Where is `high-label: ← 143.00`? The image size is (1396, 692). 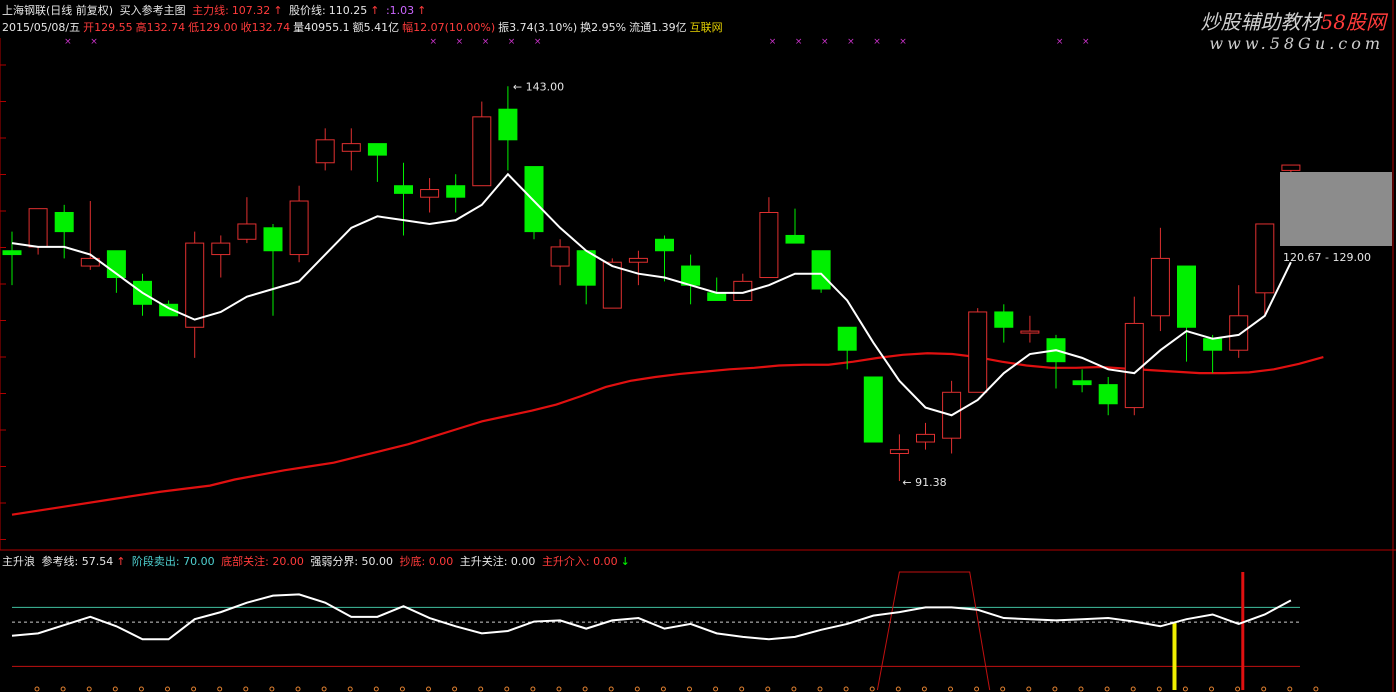 high-label: ← 143.00 is located at coordinates (538, 86).